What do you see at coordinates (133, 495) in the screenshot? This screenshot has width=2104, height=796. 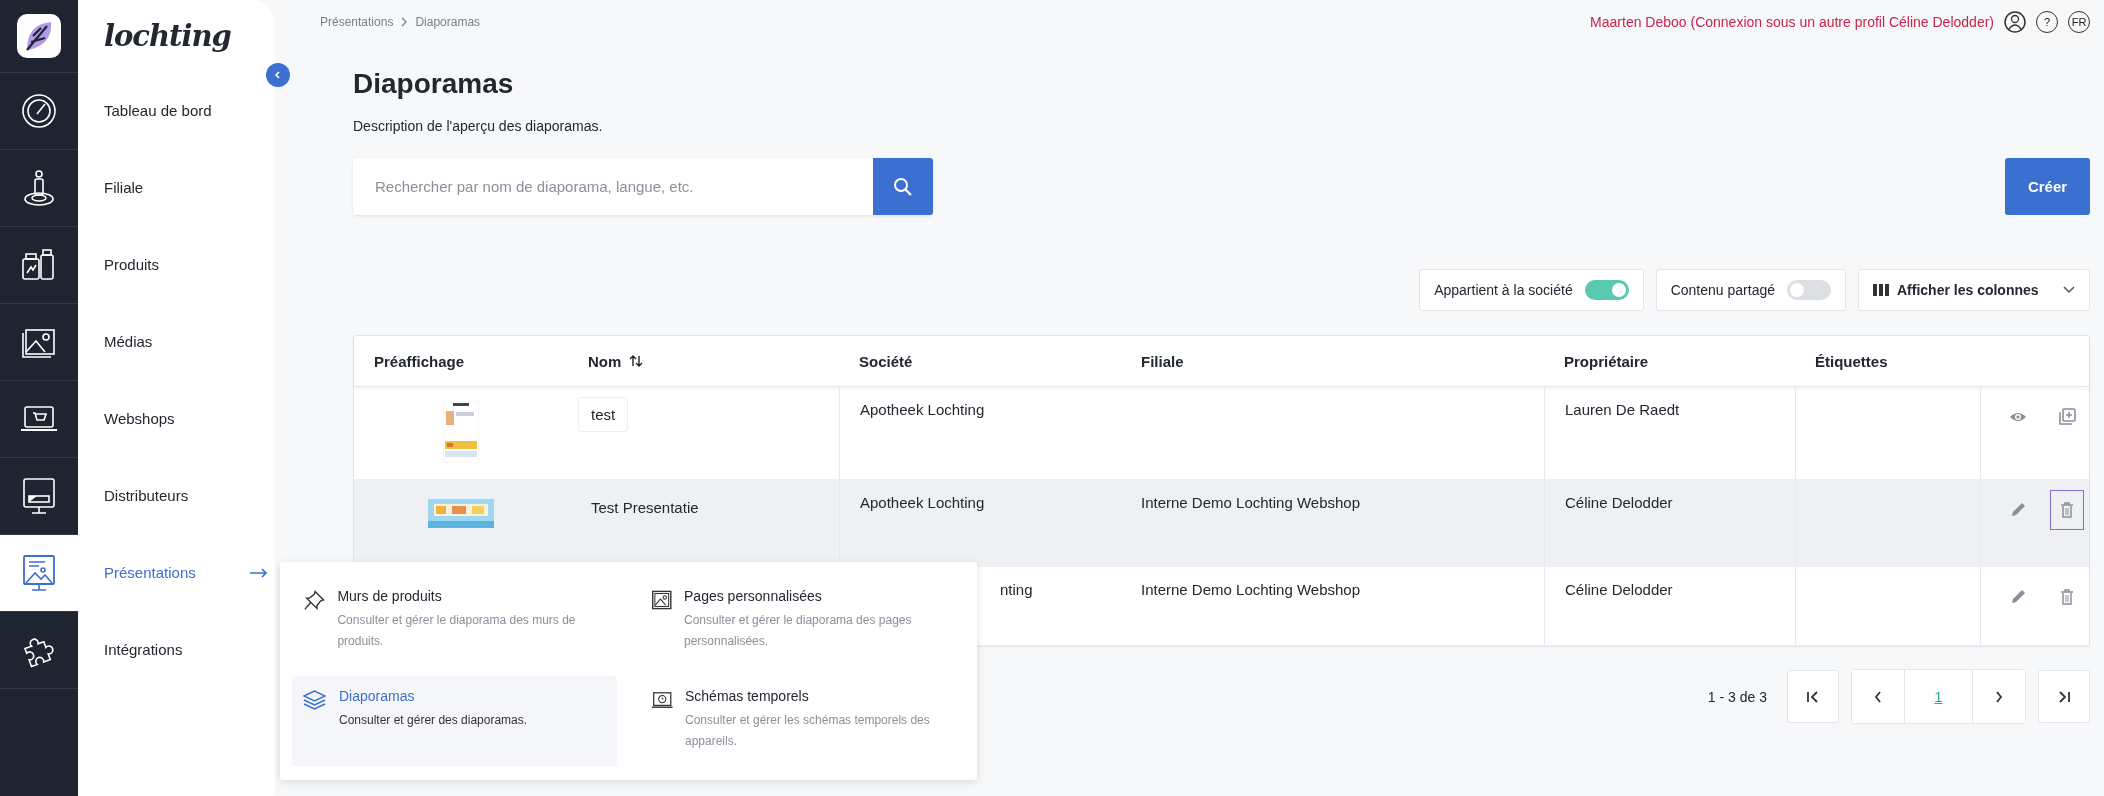 I see `nav-item: Distributeurs` at bounding box center [133, 495].